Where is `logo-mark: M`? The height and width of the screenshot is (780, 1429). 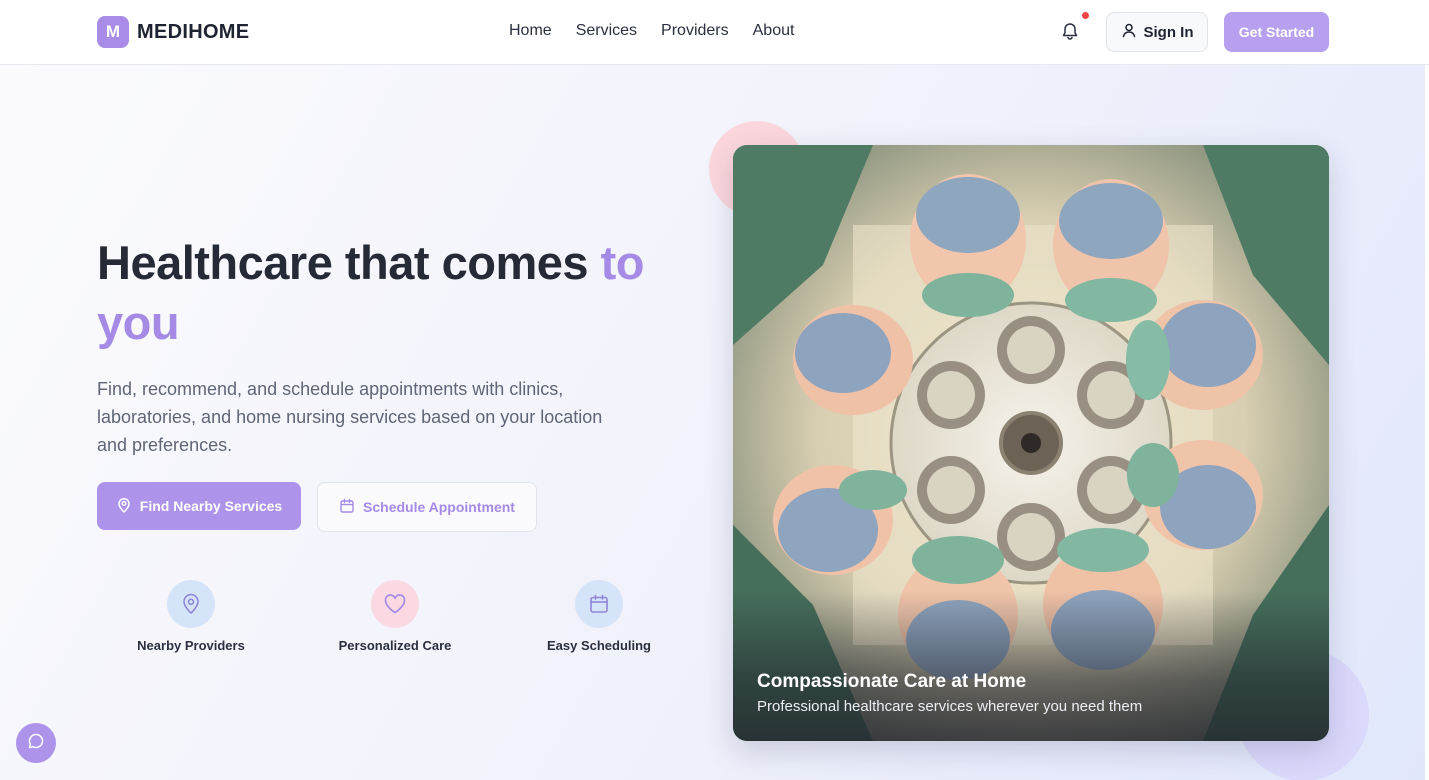 logo-mark: M is located at coordinates (113, 32).